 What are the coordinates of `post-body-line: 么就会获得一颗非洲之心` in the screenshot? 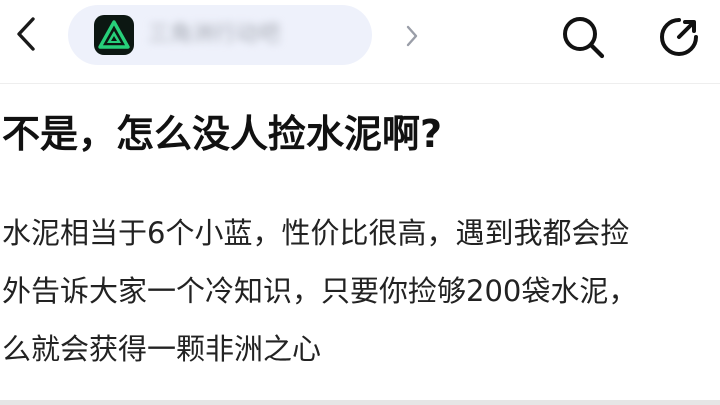 It's located at (162, 349).